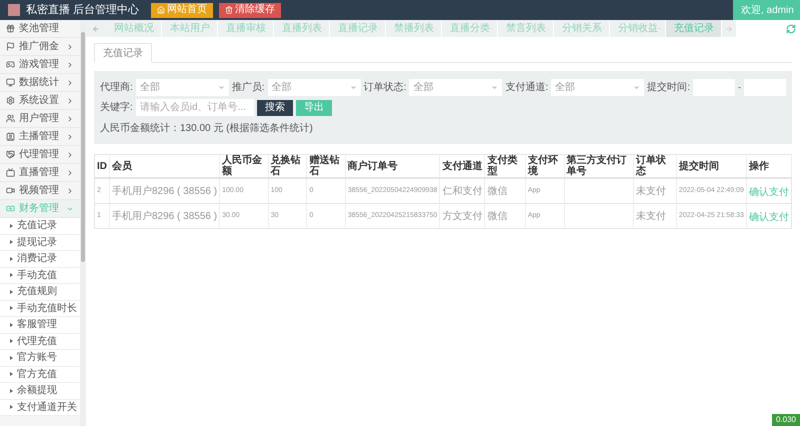  What do you see at coordinates (40, 358) in the screenshot?
I see `sidebar-subitem: 官方账号` at bounding box center [40, 358].